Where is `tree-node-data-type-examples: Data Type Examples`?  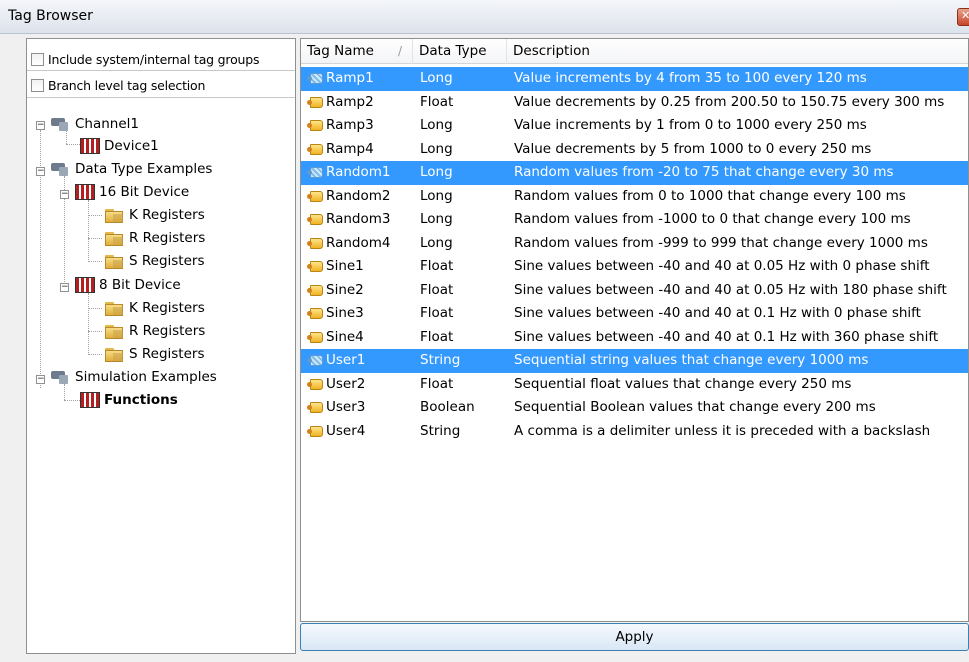 tree-node-data-type-examples: Data Type Examples is located at coordinates (131, 169).